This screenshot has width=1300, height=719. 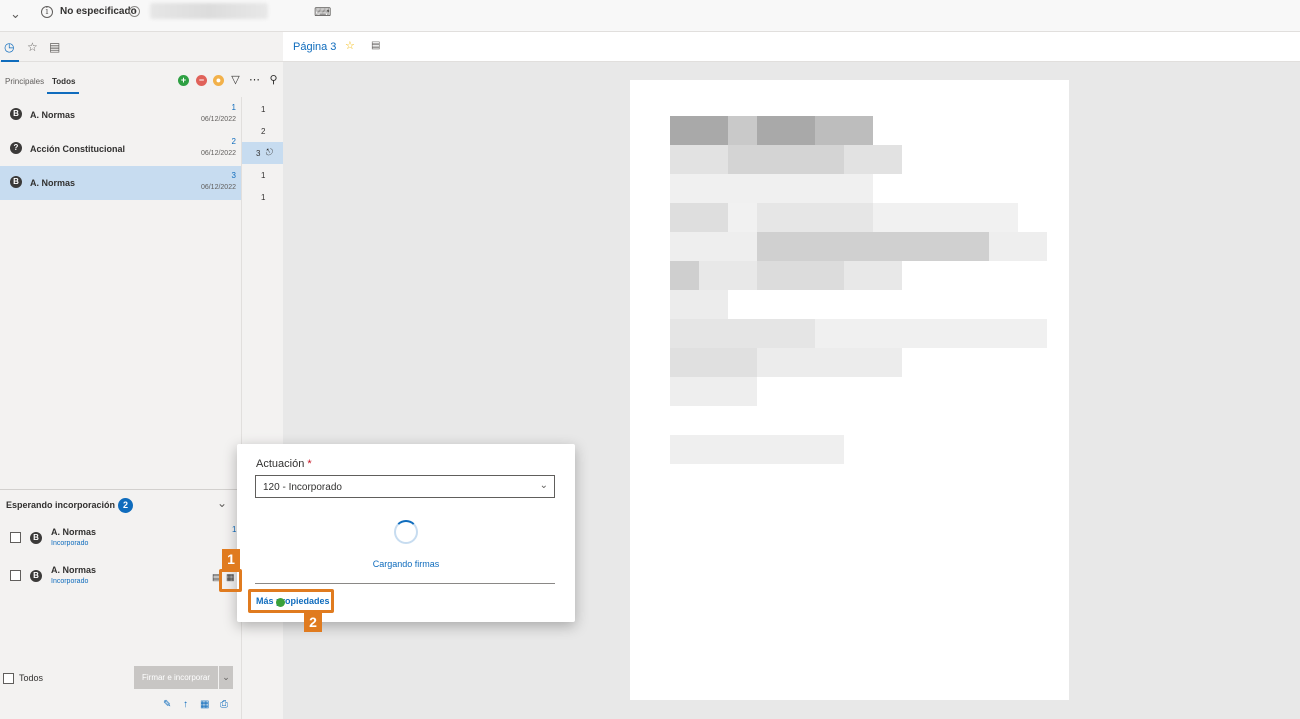 I want to click on page-number: 2, so click(x=263, y=131).